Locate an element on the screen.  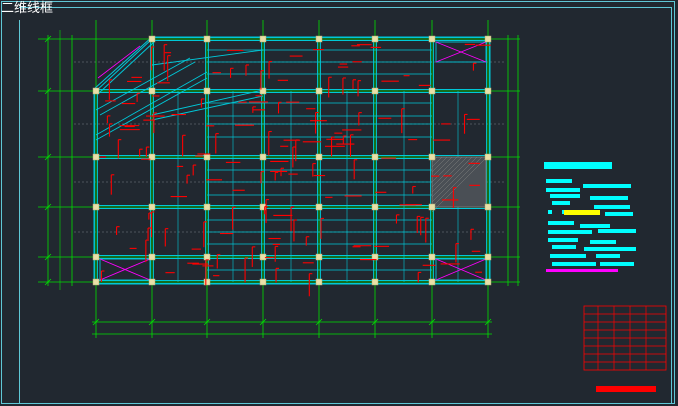
notes-heading is located at coordinates (578, 165).